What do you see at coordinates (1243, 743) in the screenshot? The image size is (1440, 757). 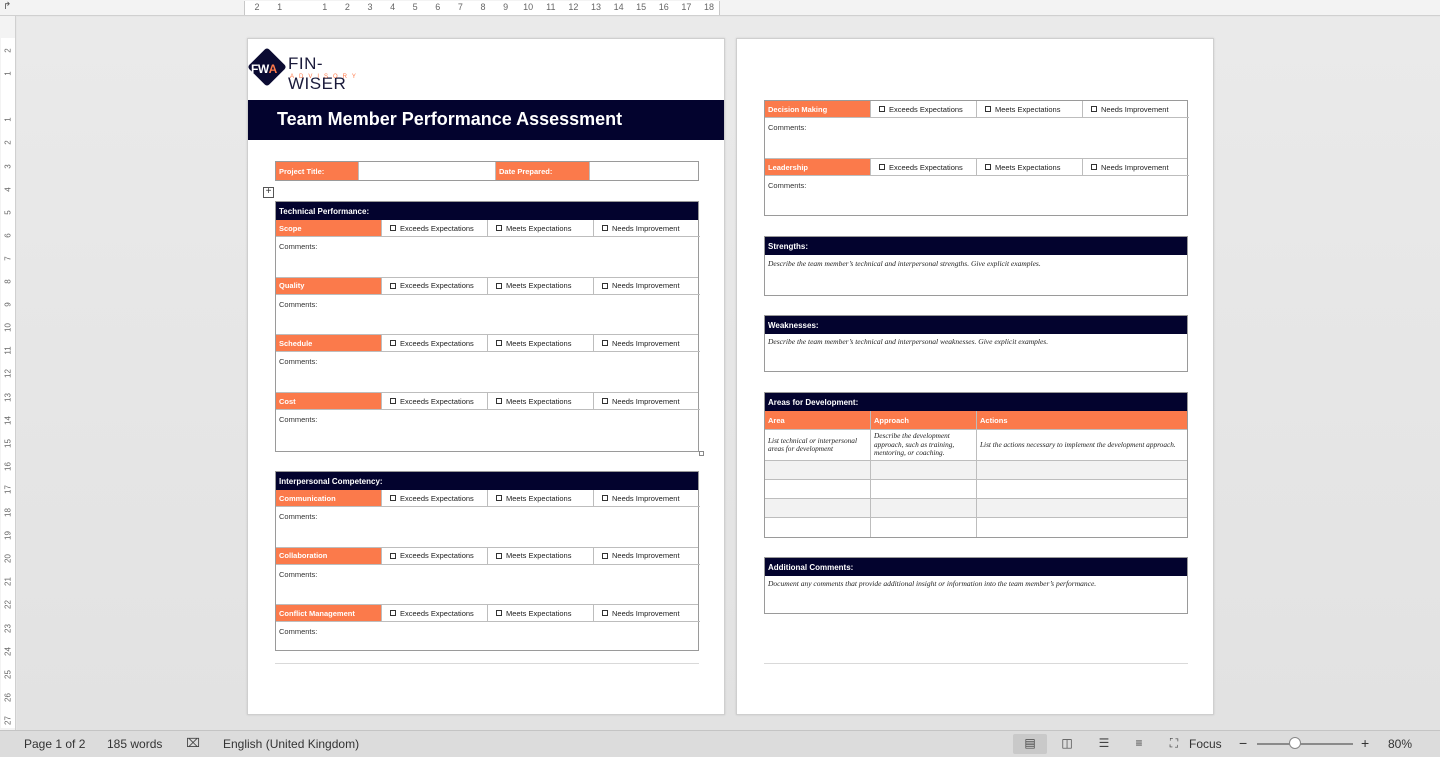 I see `zoom-out-button: −` at bounding box center [1243, 743].